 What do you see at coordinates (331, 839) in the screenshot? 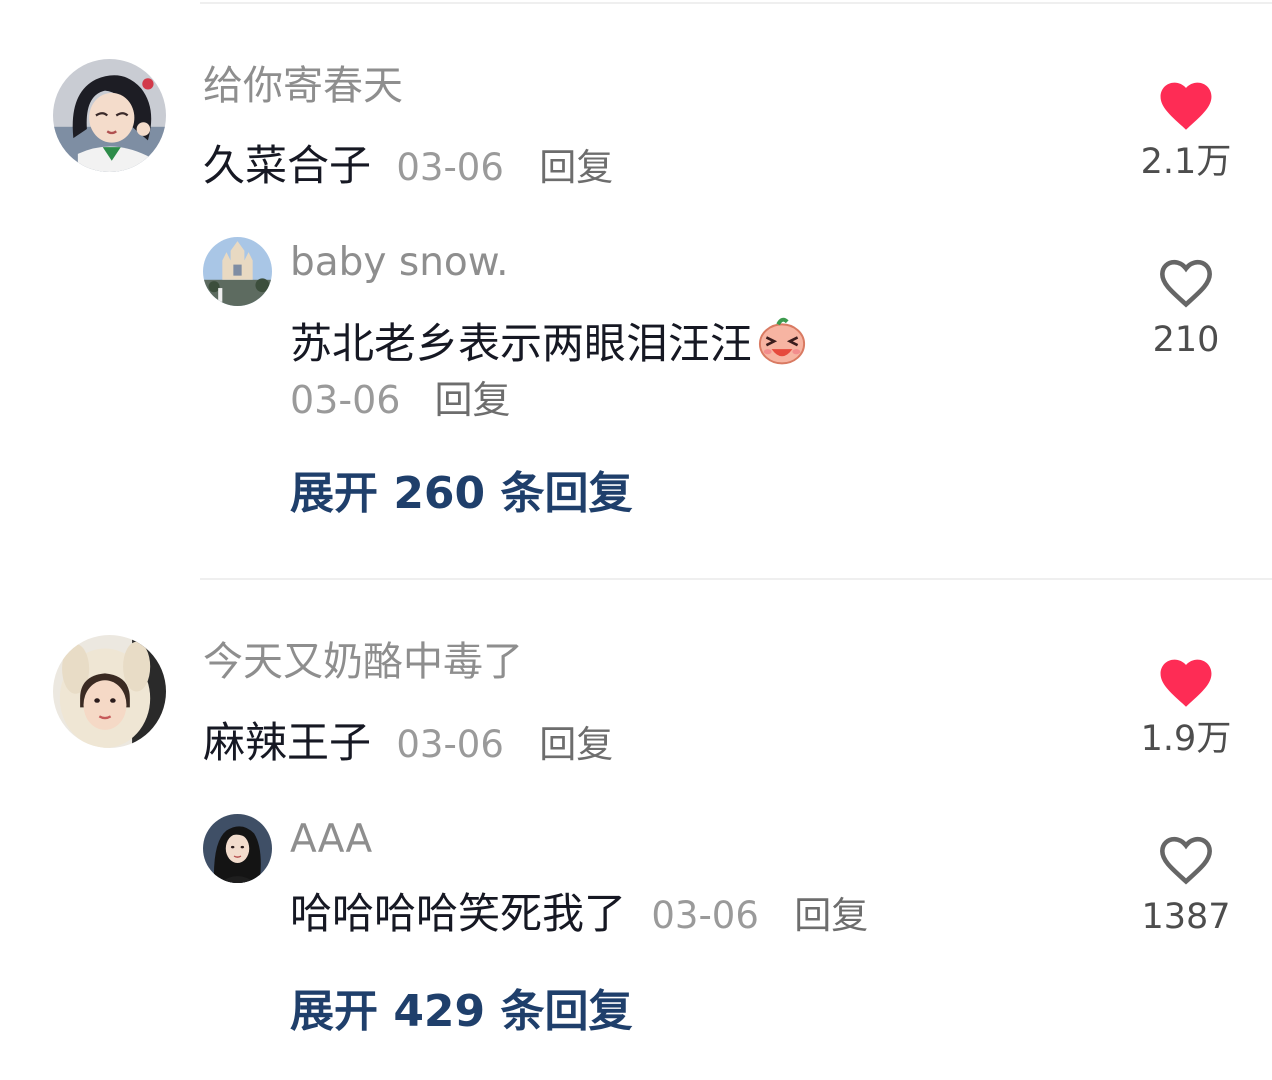
I see `reply-author-name: AAA` at bounding box center [331, 839].